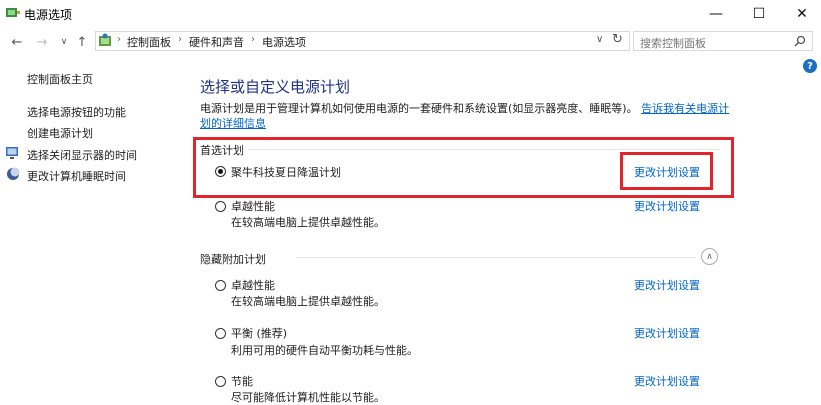 This screenshot has width=821, height=405. I want to click on maximize-button: ☐, so click(759, 14).